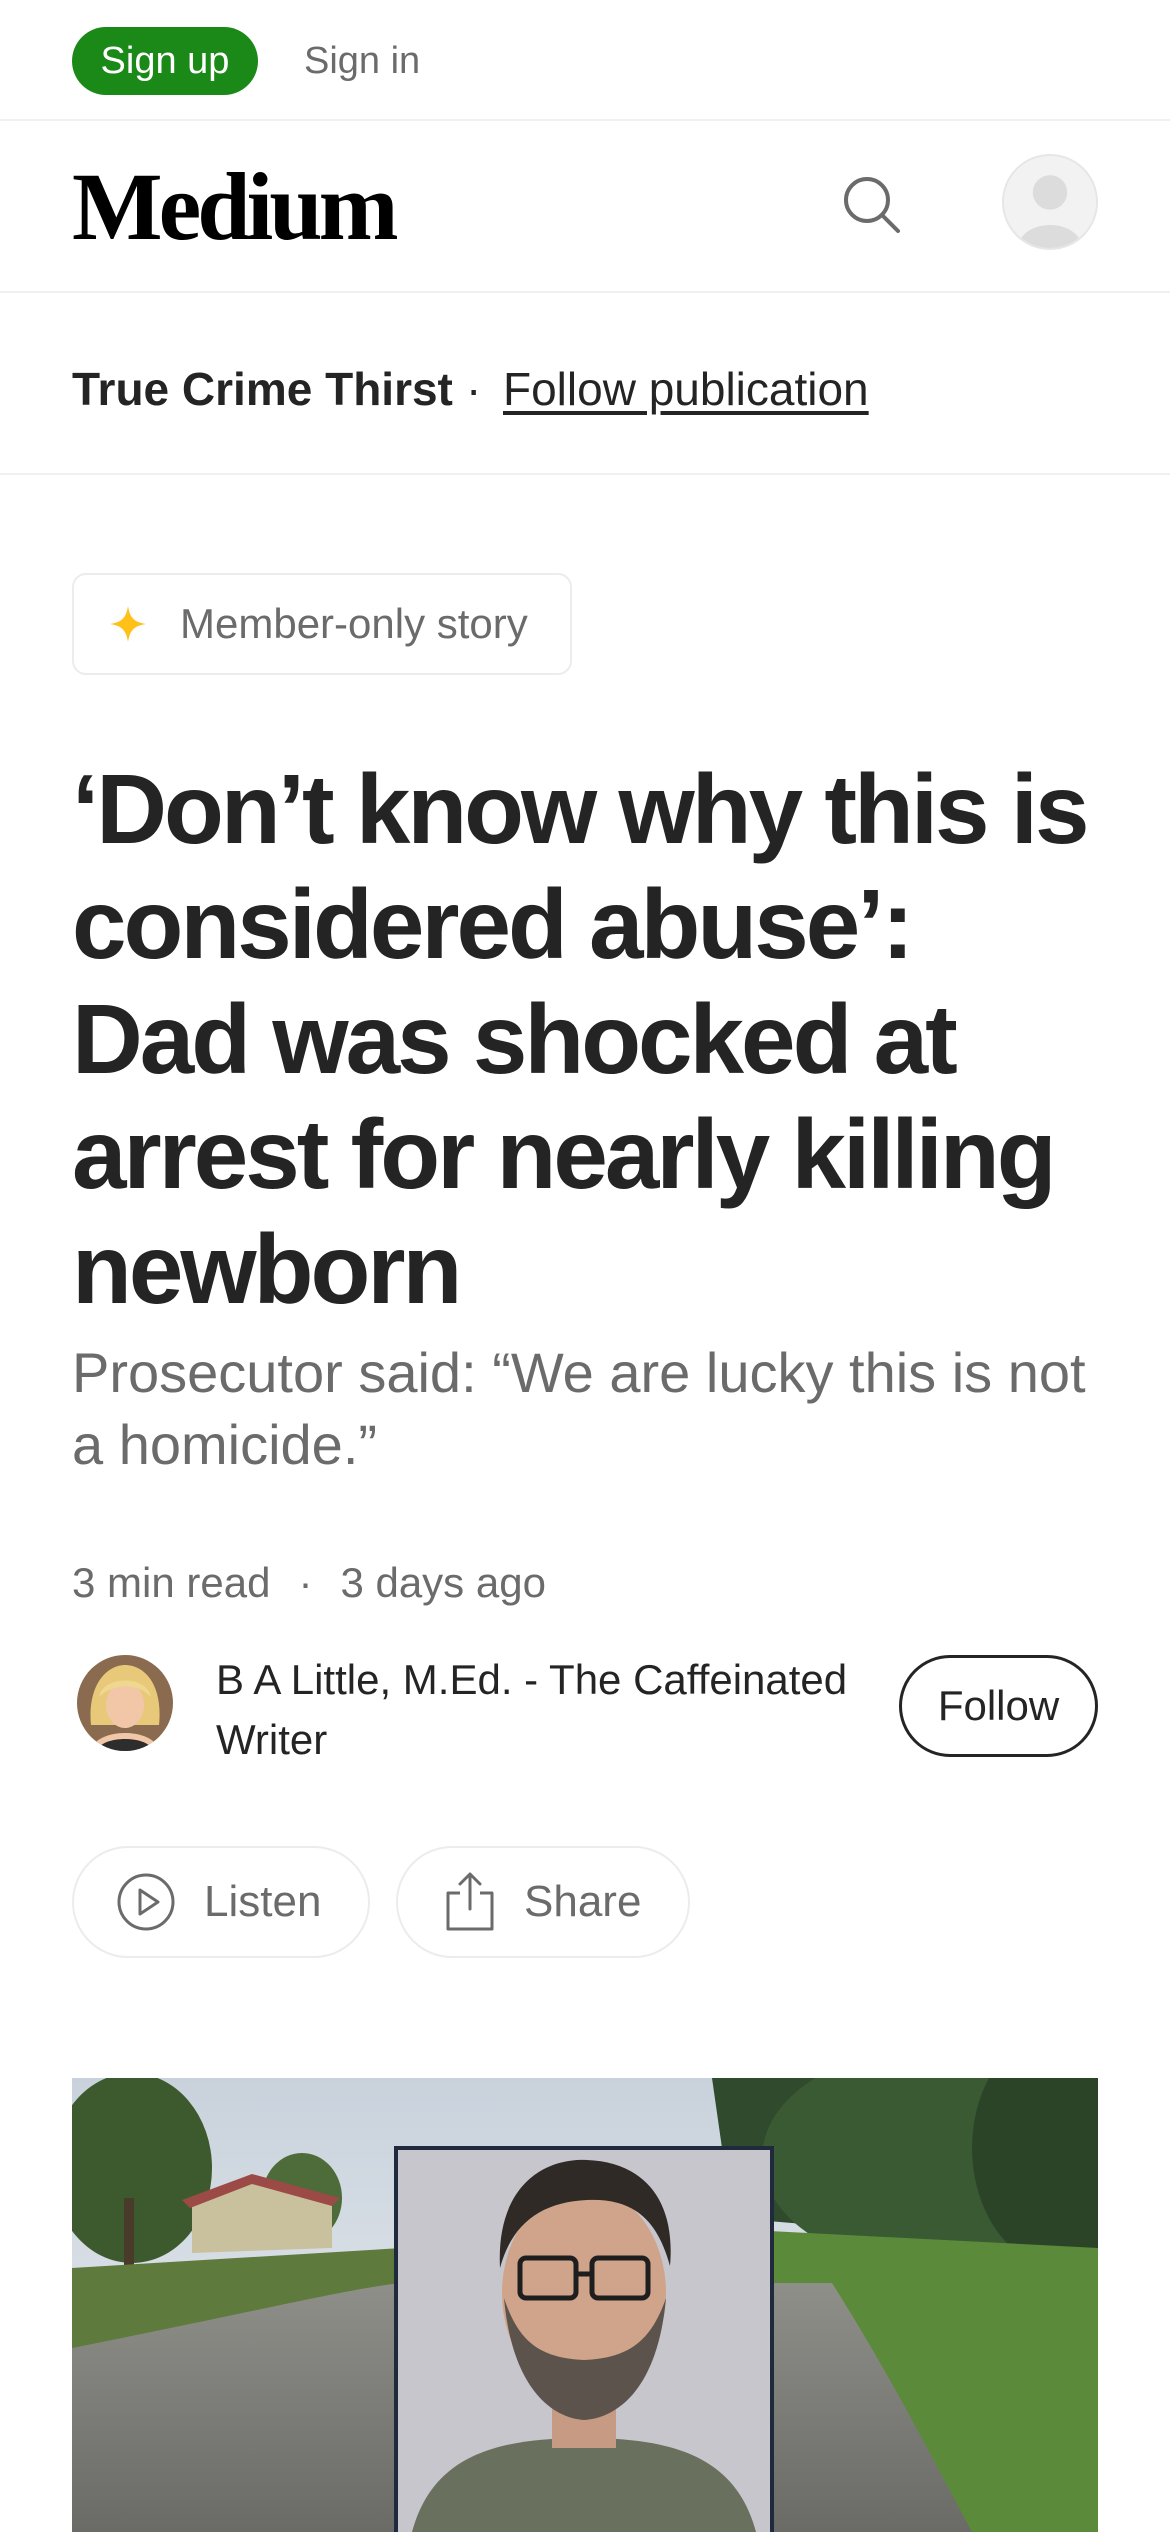  I want to click on author-photo, so click(125, 1703).